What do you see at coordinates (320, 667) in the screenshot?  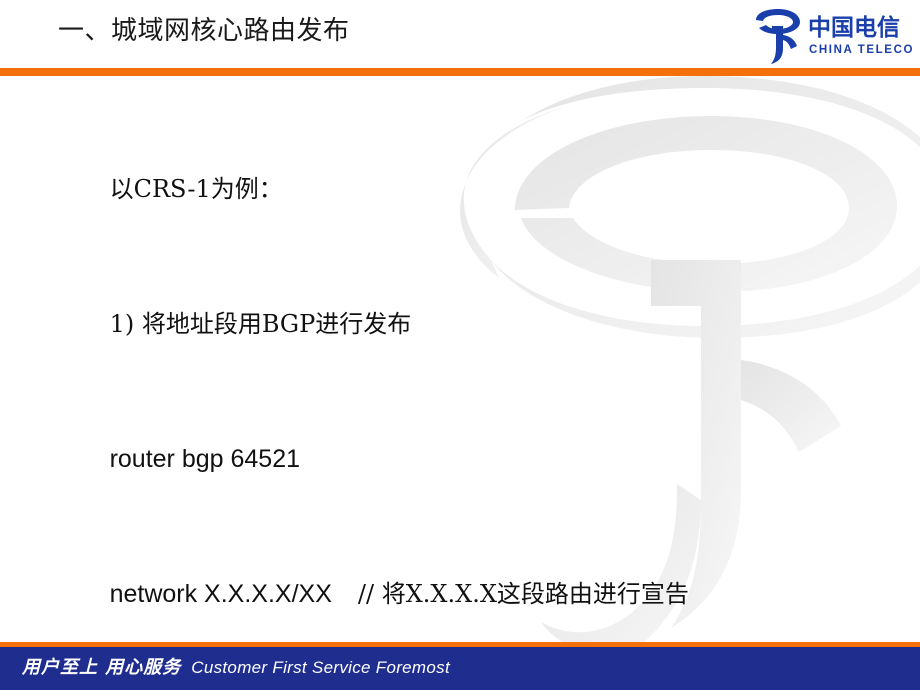 I see `footer-slogan-en: Customer First Service Foremost` at bounding box center [320, 667].